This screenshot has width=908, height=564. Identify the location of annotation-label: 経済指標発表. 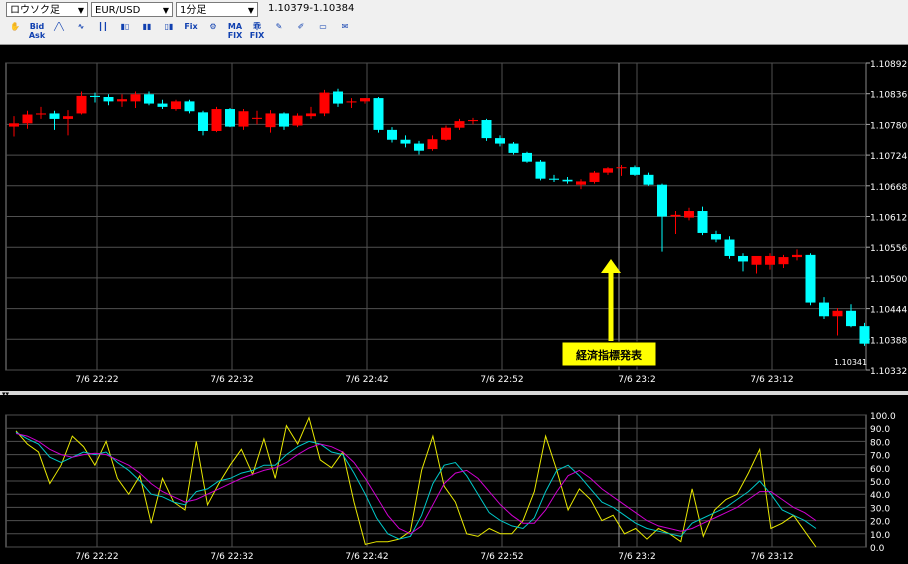
(609, 355).